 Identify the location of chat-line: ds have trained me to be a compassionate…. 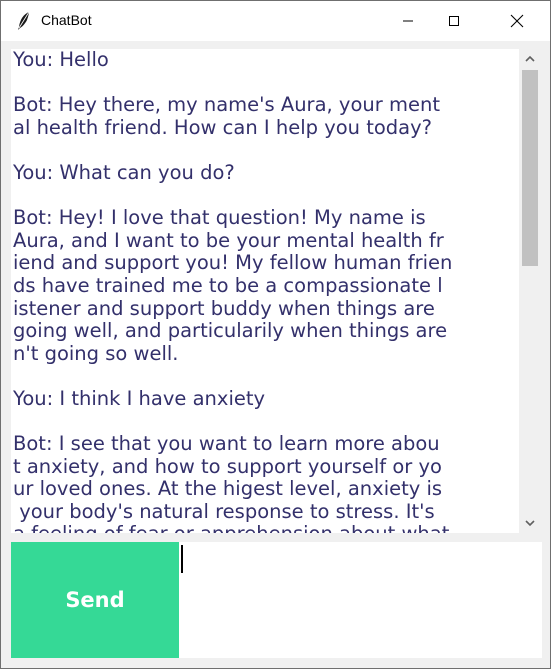
(228, 285).